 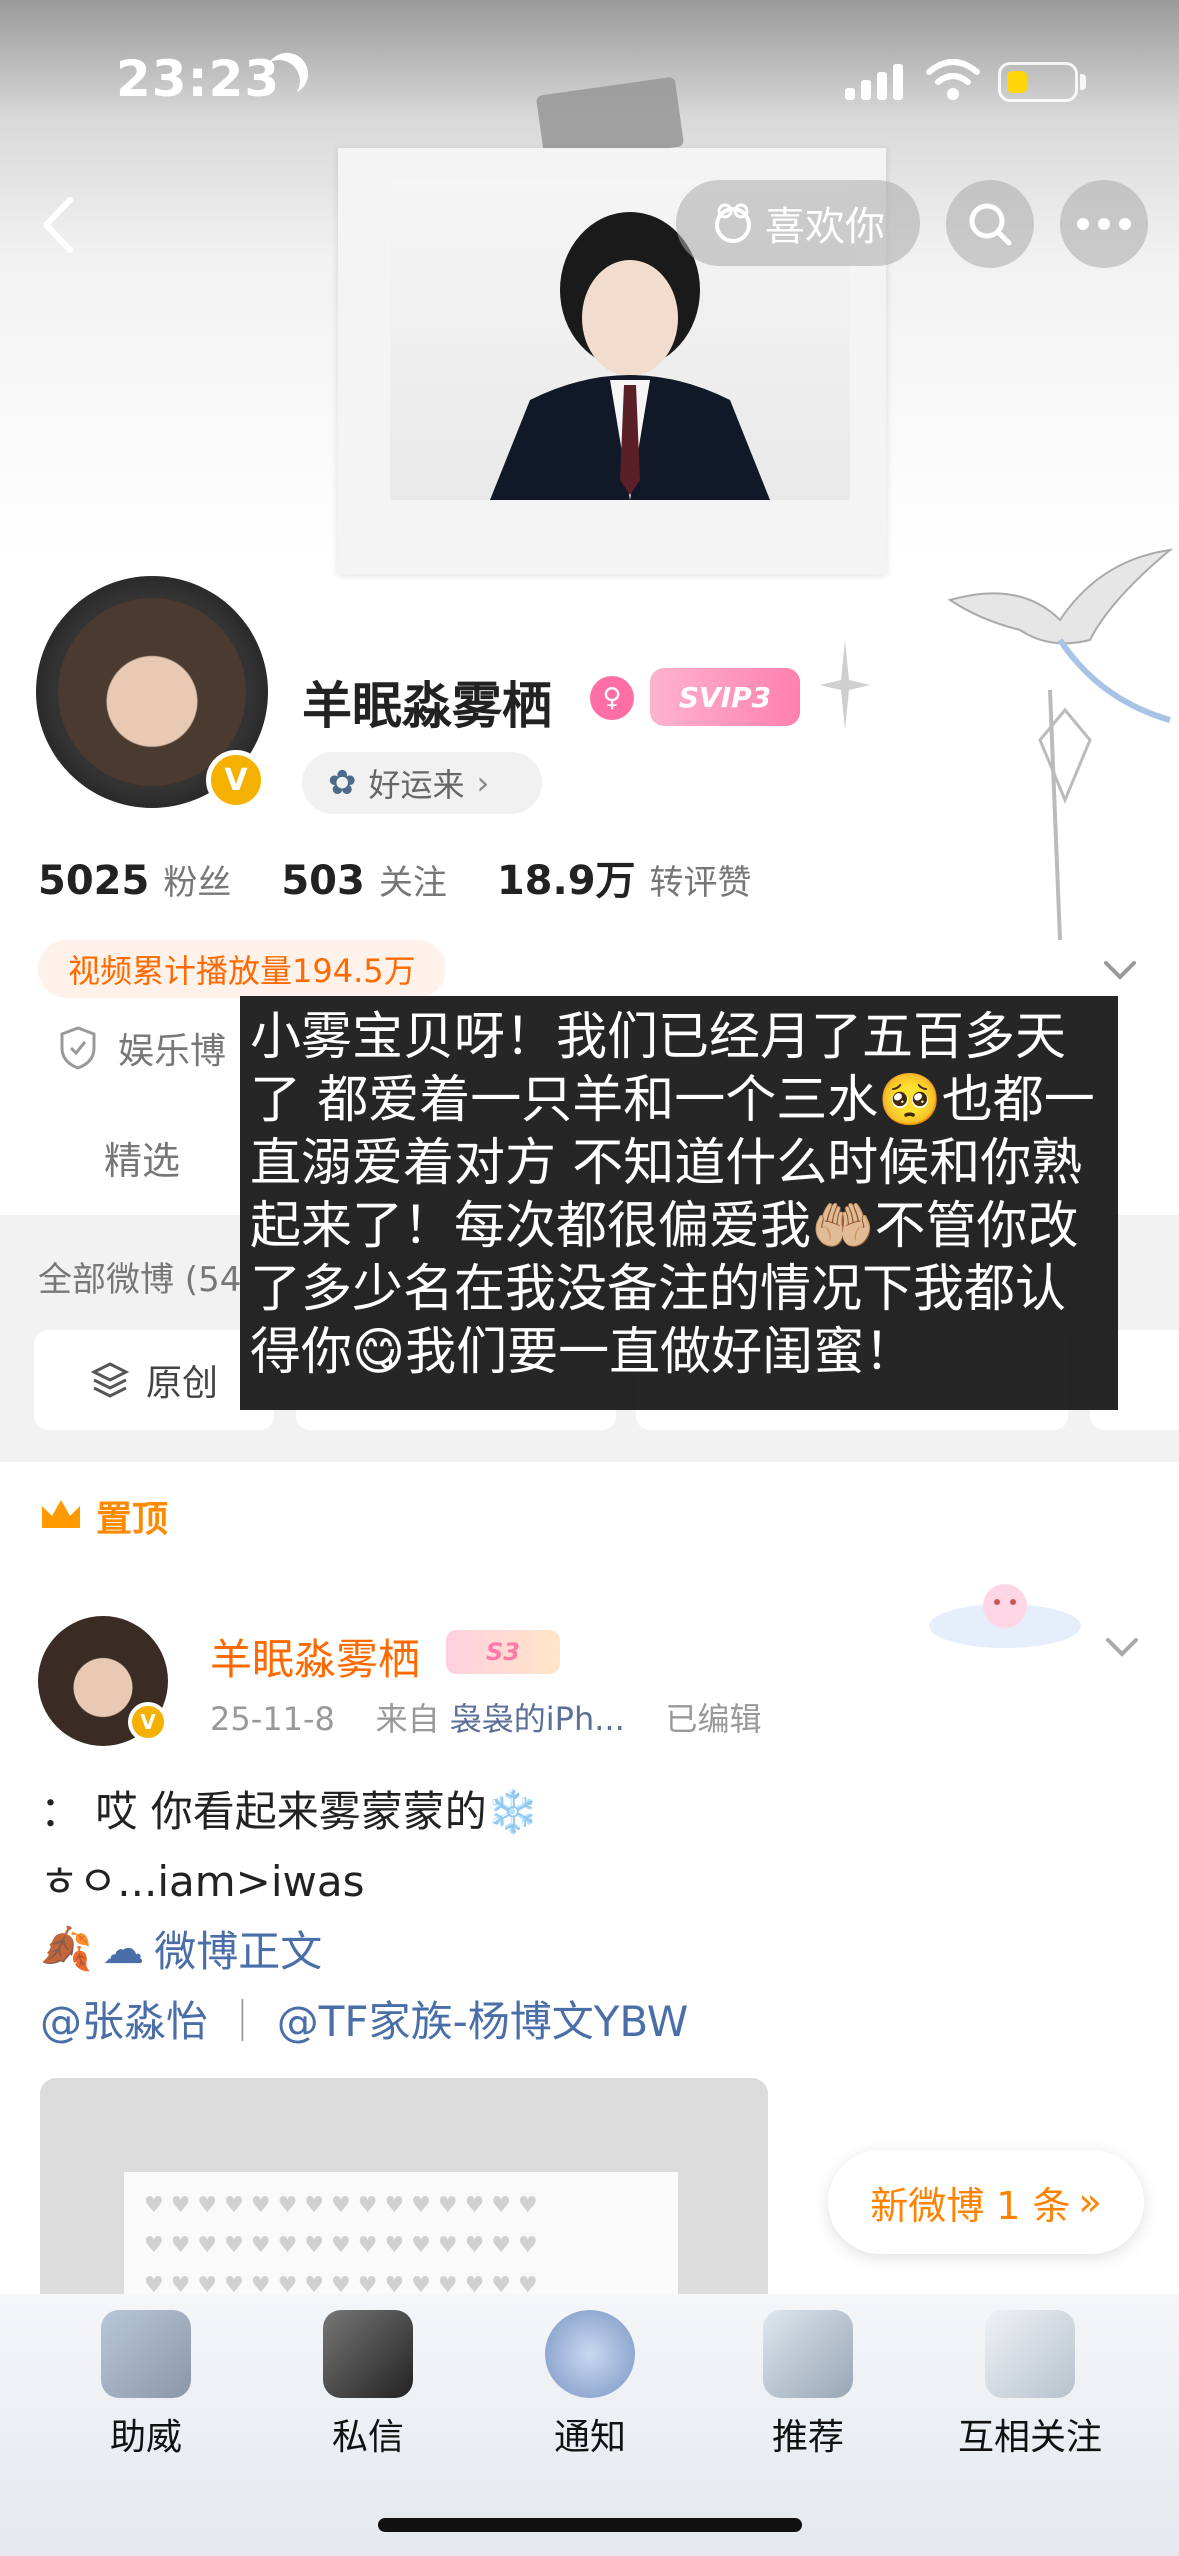 What do you see at coordinates (701, 879) in the screenshot?
I see `interactions-label: 转评赞` at bounding box center [701, 879].